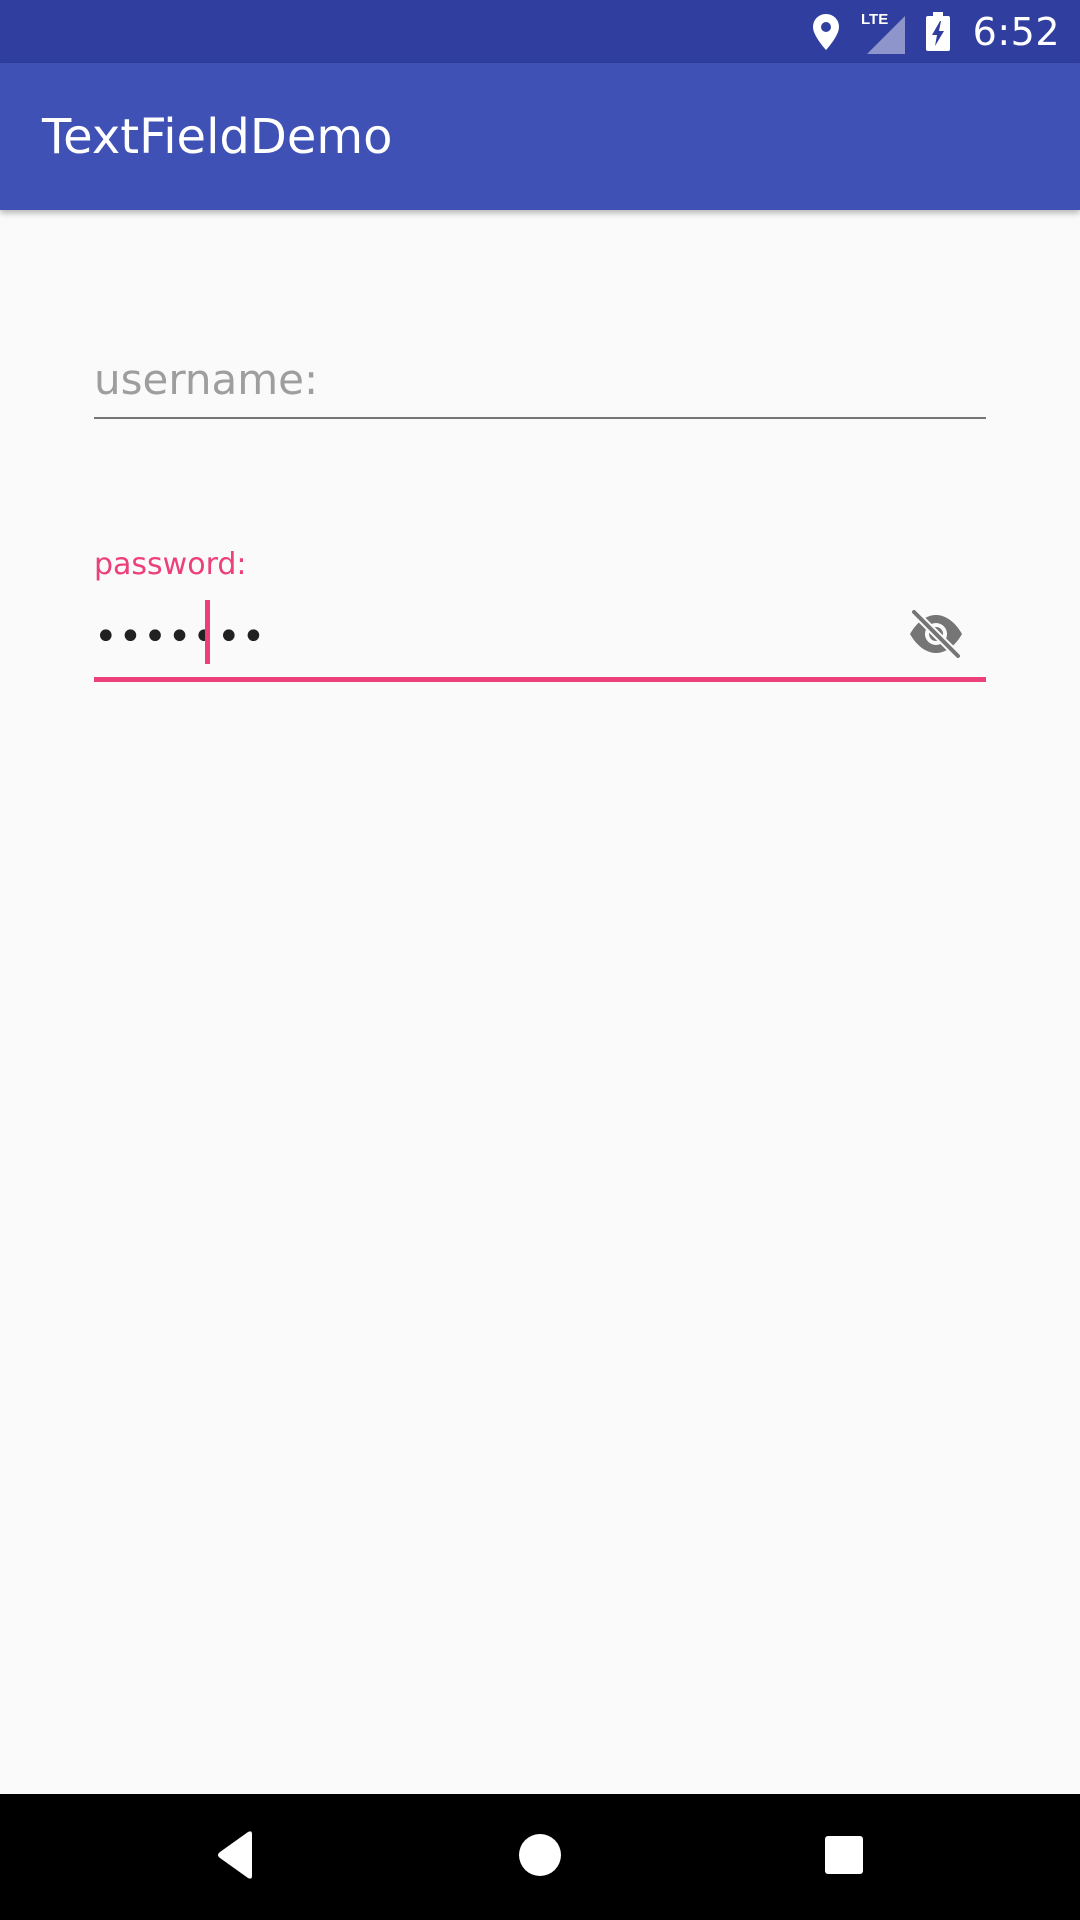 Image resolution: width=1080 pixels, height=1920 pixels. I want to click on location-icon, so click(826, 32).